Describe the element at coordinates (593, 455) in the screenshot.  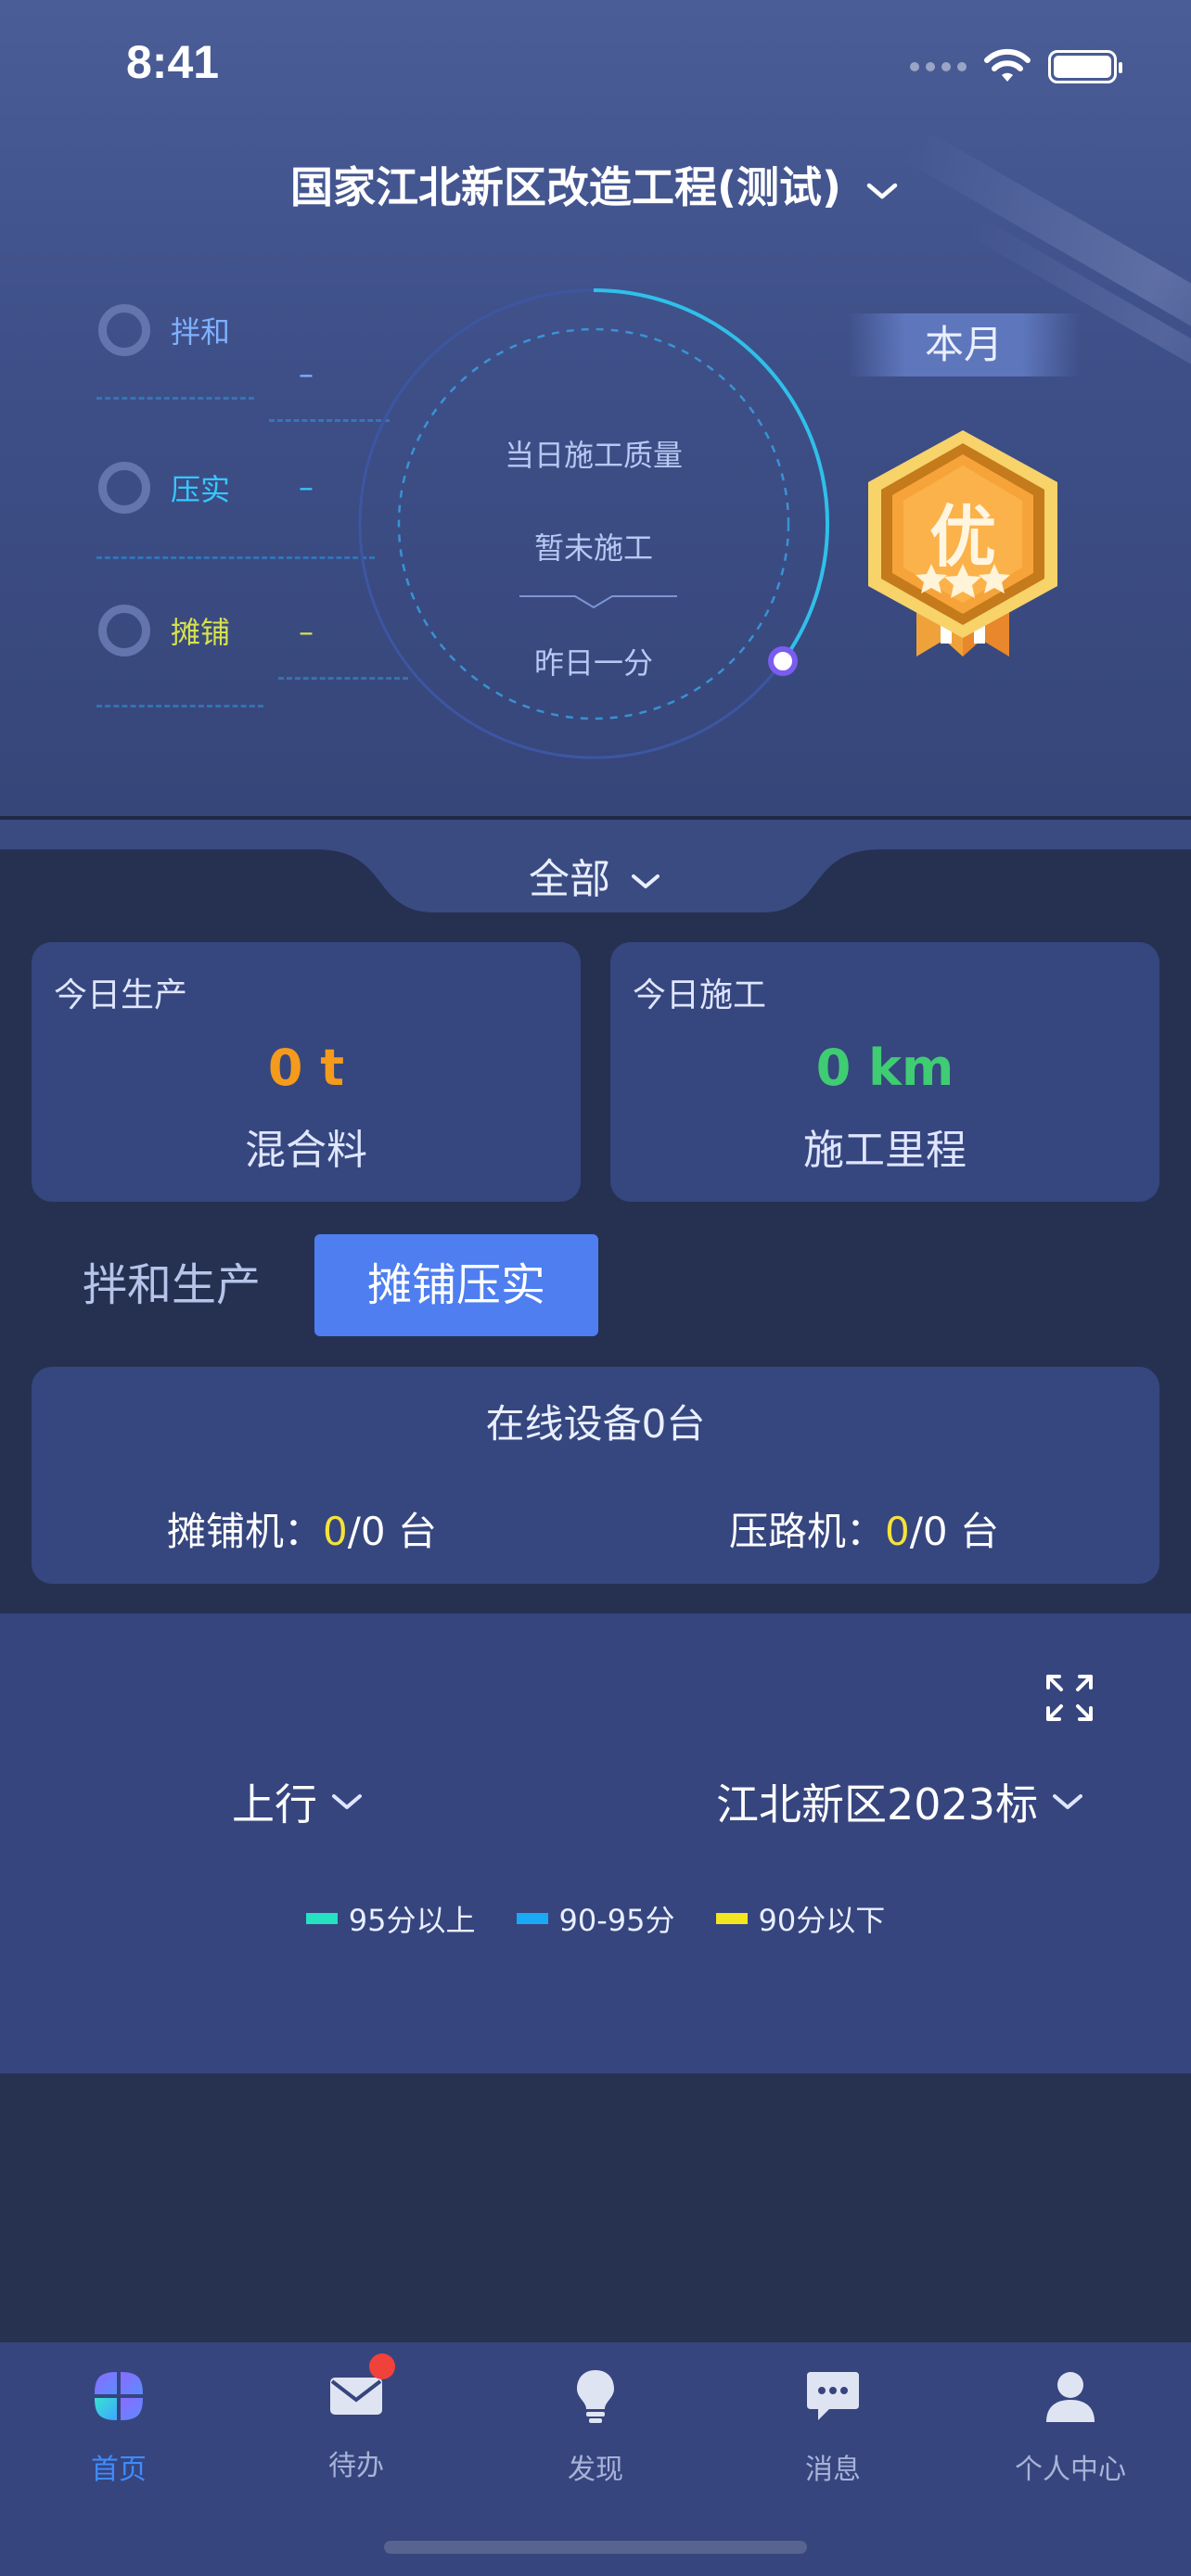
I see `gauge-title: 当日施工质量` at that location.